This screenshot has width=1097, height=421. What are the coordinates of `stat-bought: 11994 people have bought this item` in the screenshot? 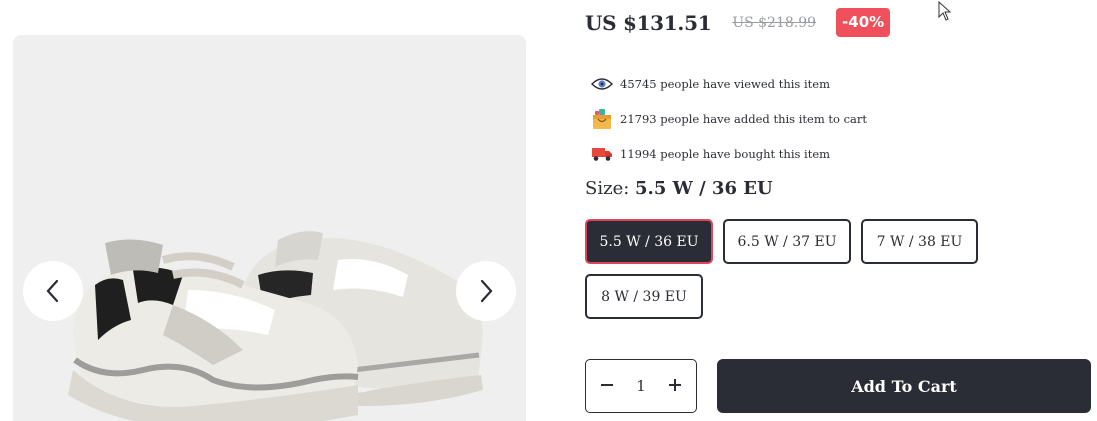 It's located at (710, 154).